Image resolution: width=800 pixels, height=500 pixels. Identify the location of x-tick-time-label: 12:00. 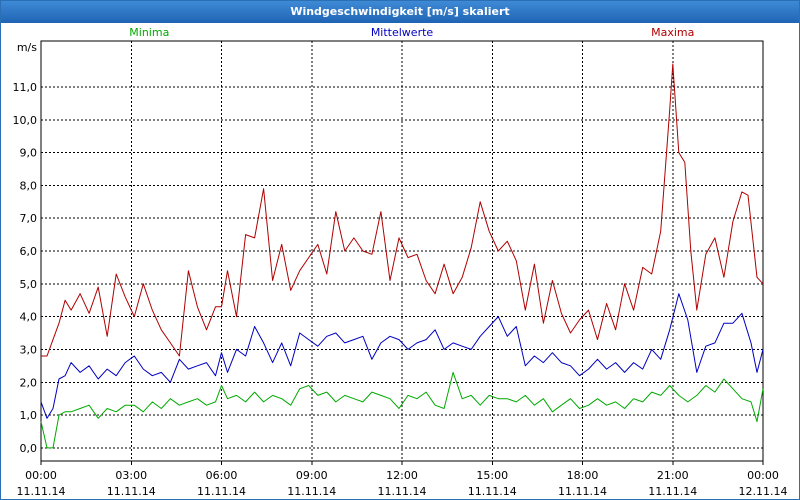
(402, 475).